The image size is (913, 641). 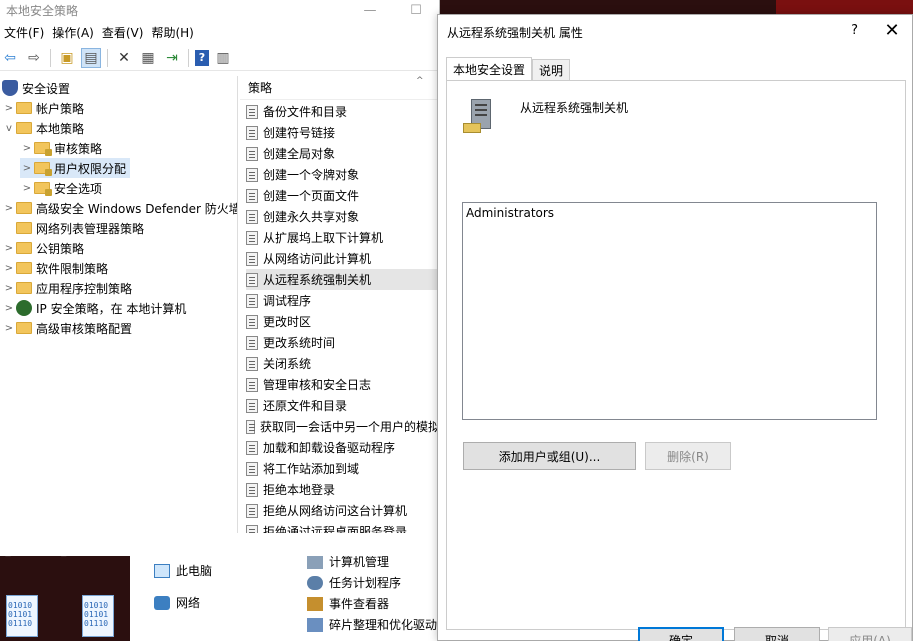 What do you see at coordinates (73, 32) in the screenshot?
I see `menu-action: 操作(A)` at bounding box center [73, 32].